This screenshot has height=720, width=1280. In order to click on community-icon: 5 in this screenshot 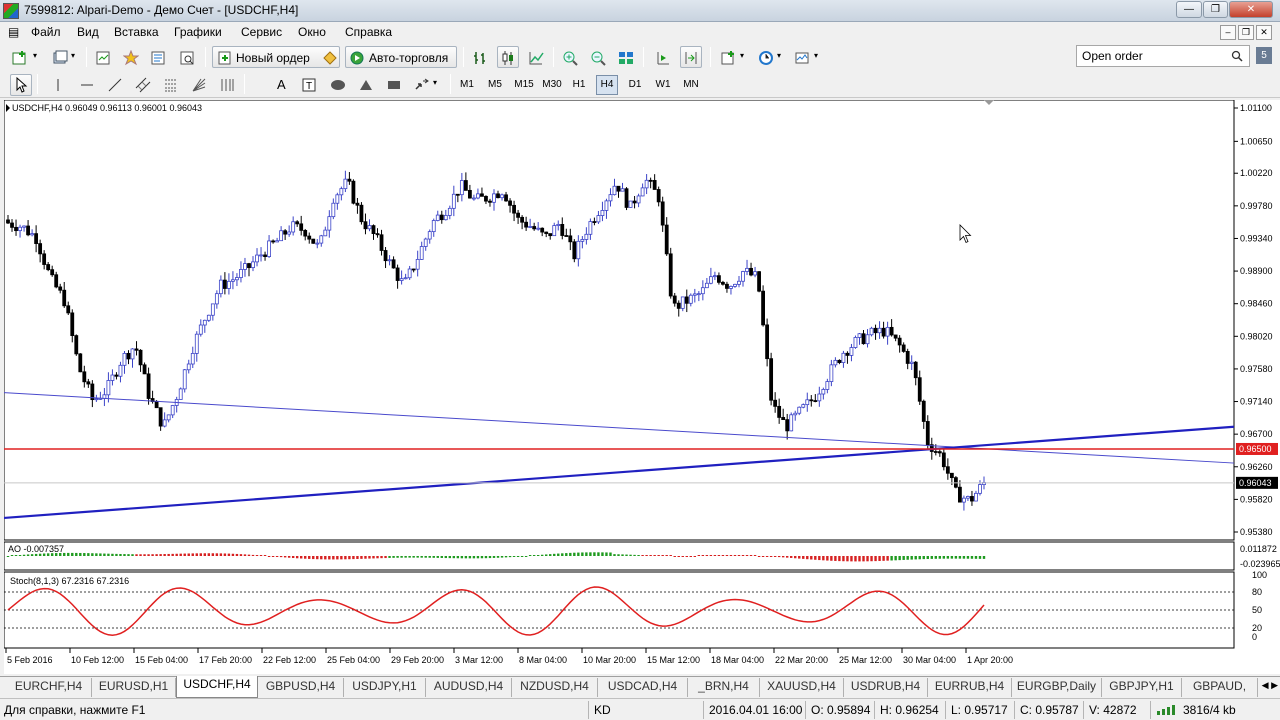, I will do `click(1264, 55)`.